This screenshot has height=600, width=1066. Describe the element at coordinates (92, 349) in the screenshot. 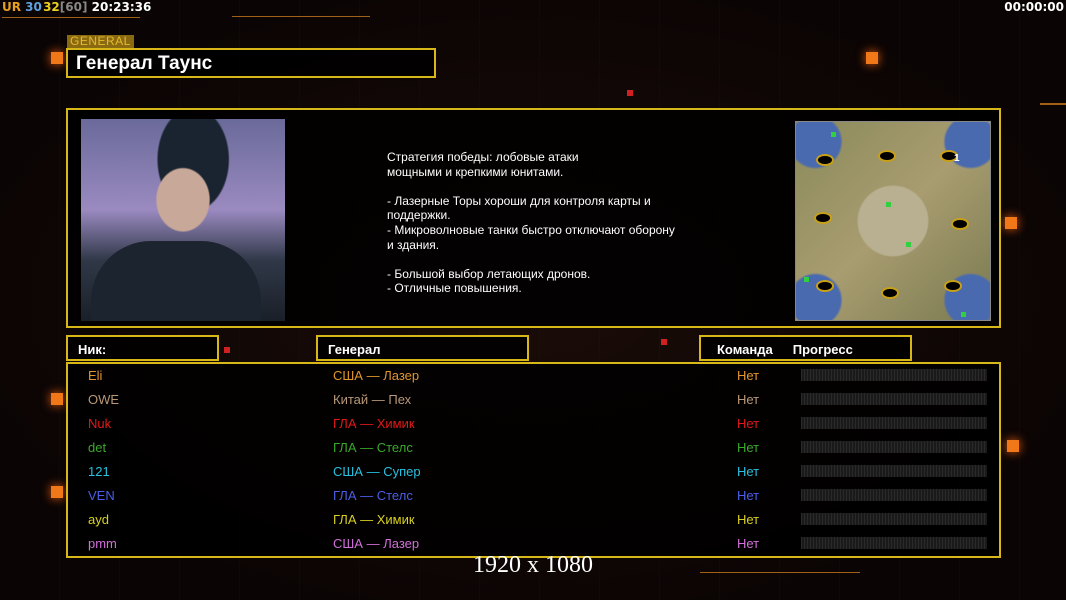

I see `nick-header-label: Ник:` at that location.